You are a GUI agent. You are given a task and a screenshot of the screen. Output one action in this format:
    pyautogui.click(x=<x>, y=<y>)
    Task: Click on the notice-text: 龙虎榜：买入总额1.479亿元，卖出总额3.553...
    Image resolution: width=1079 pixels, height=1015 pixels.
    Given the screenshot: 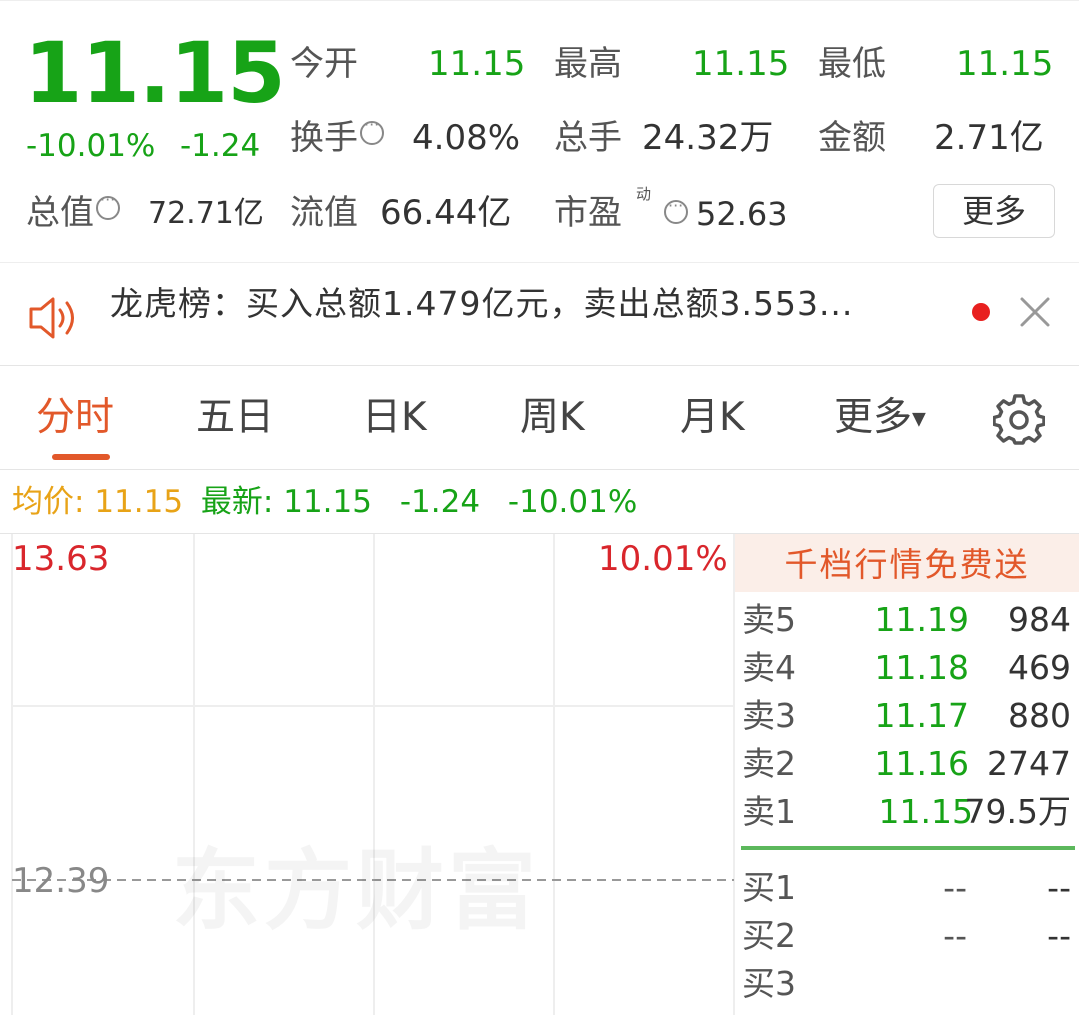 What is the action you would take?
    pyautogui.click(x=481, y=301)
    